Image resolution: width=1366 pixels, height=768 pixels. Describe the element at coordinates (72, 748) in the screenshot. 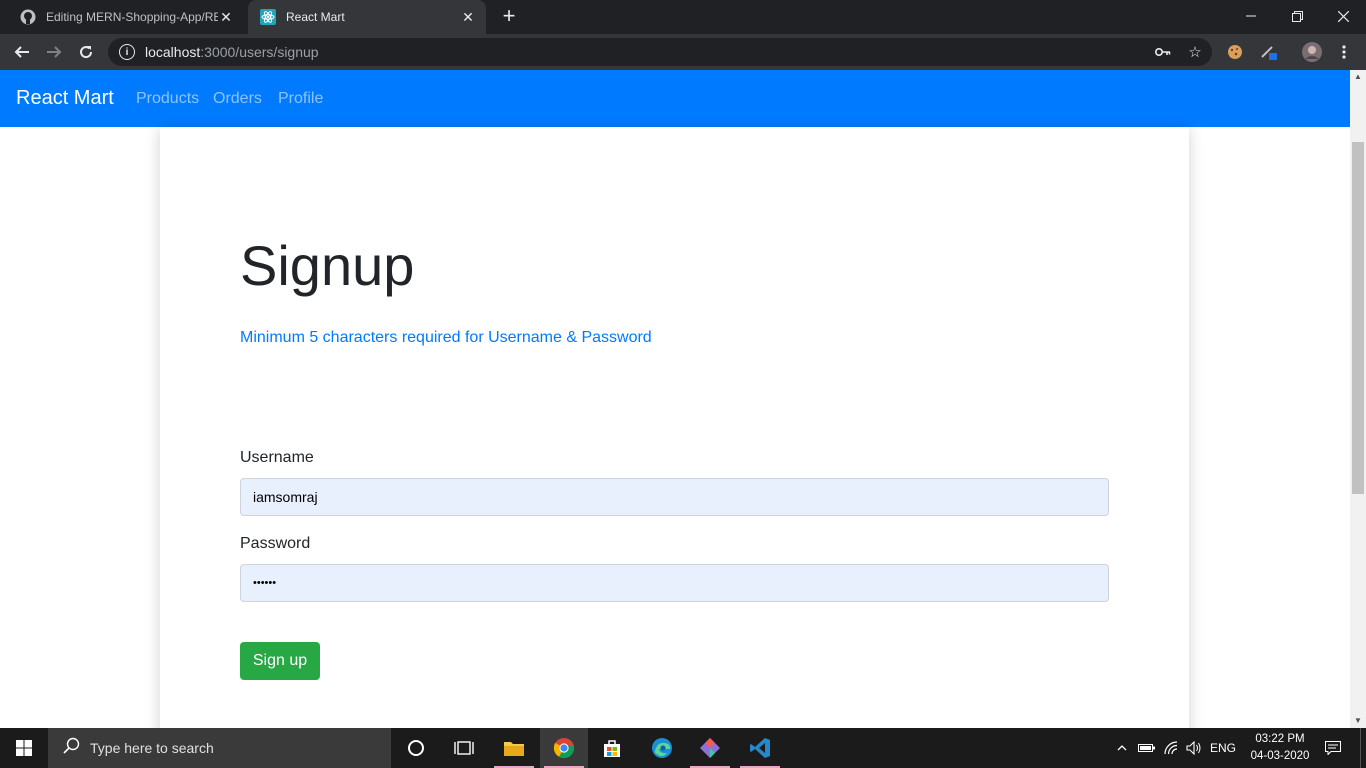

I see `search-icon` at that location.